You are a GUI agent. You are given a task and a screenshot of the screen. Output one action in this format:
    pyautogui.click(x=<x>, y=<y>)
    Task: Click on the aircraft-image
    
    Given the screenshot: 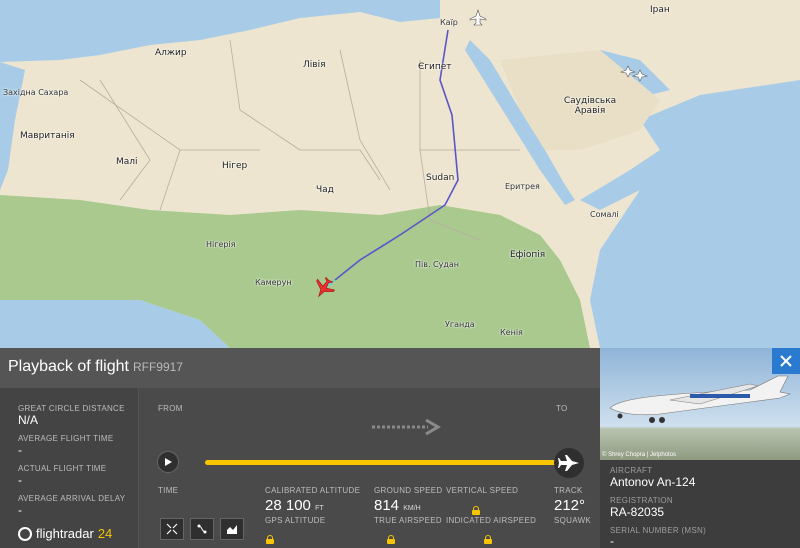 What is the action you would take?
    pyautogui.click(x=700, y=399)
    